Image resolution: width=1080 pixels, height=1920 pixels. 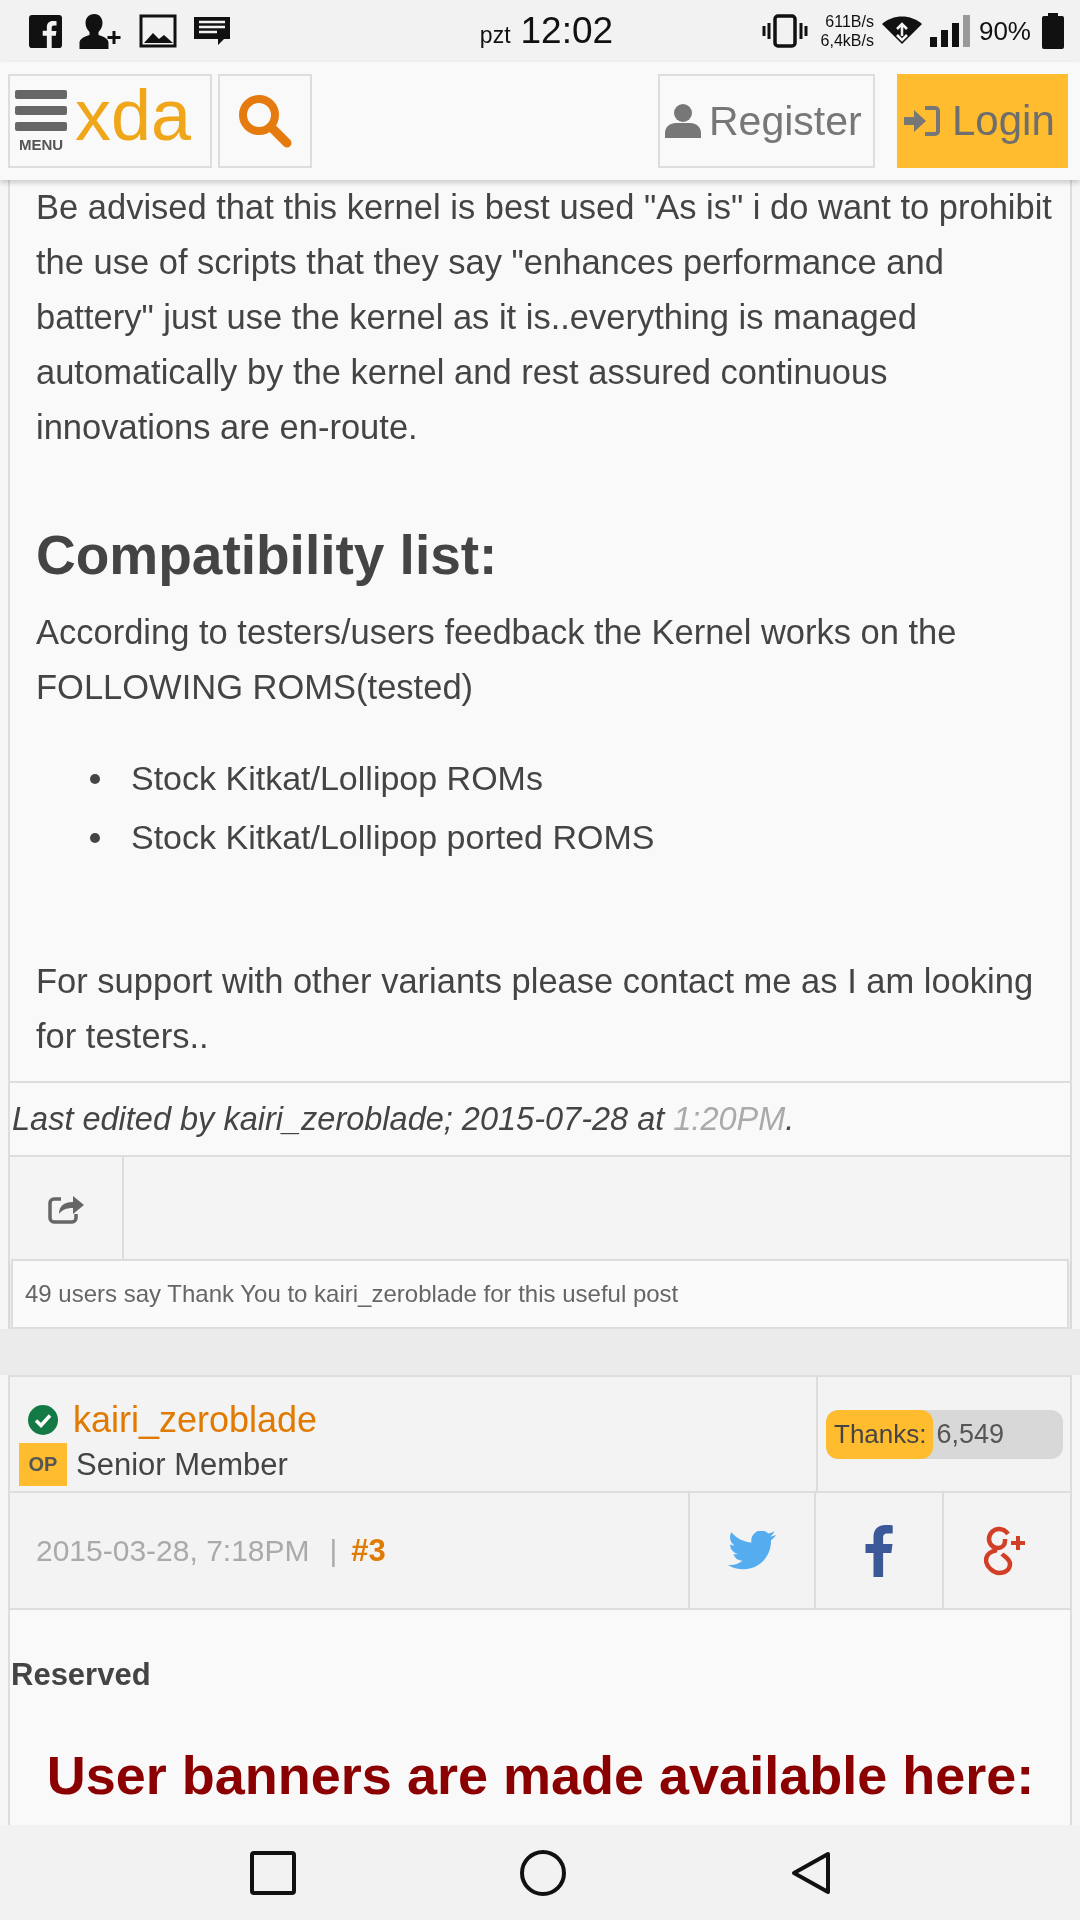 I want to click on user-icon, so click(x=683, y=121).